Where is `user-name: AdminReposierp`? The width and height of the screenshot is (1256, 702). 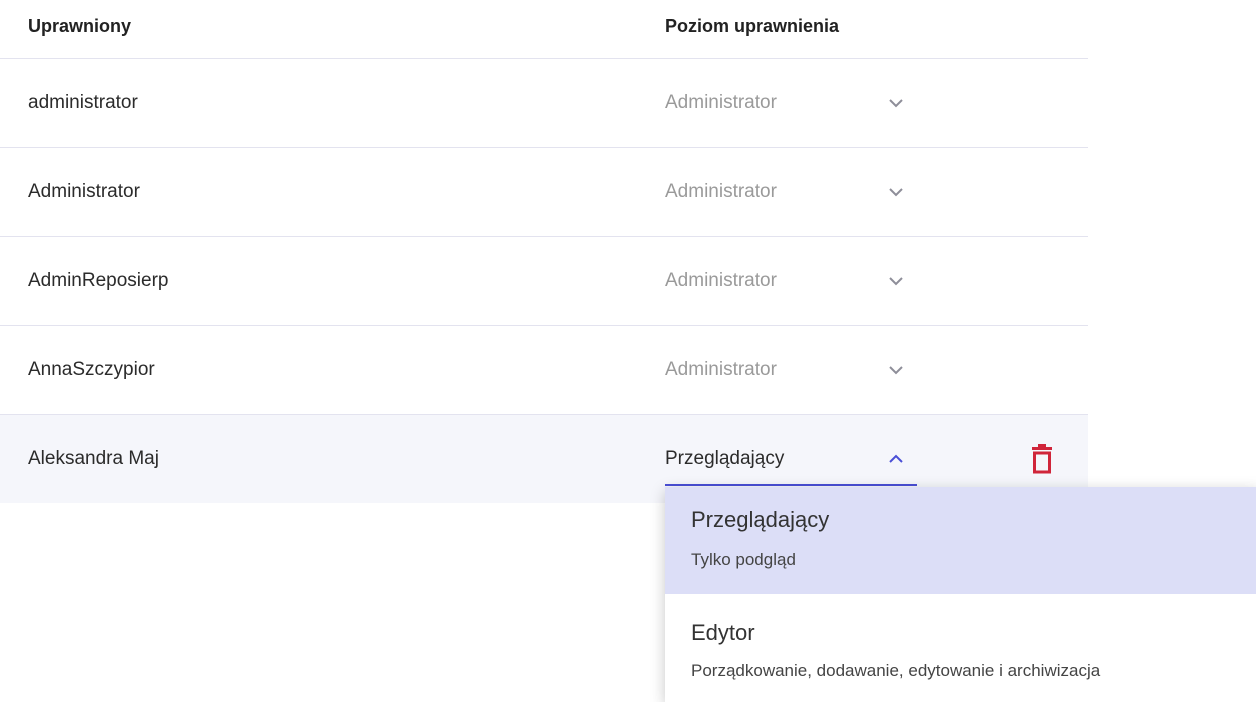 user-name: AdminReposierp is located at coordinates (98, 280).